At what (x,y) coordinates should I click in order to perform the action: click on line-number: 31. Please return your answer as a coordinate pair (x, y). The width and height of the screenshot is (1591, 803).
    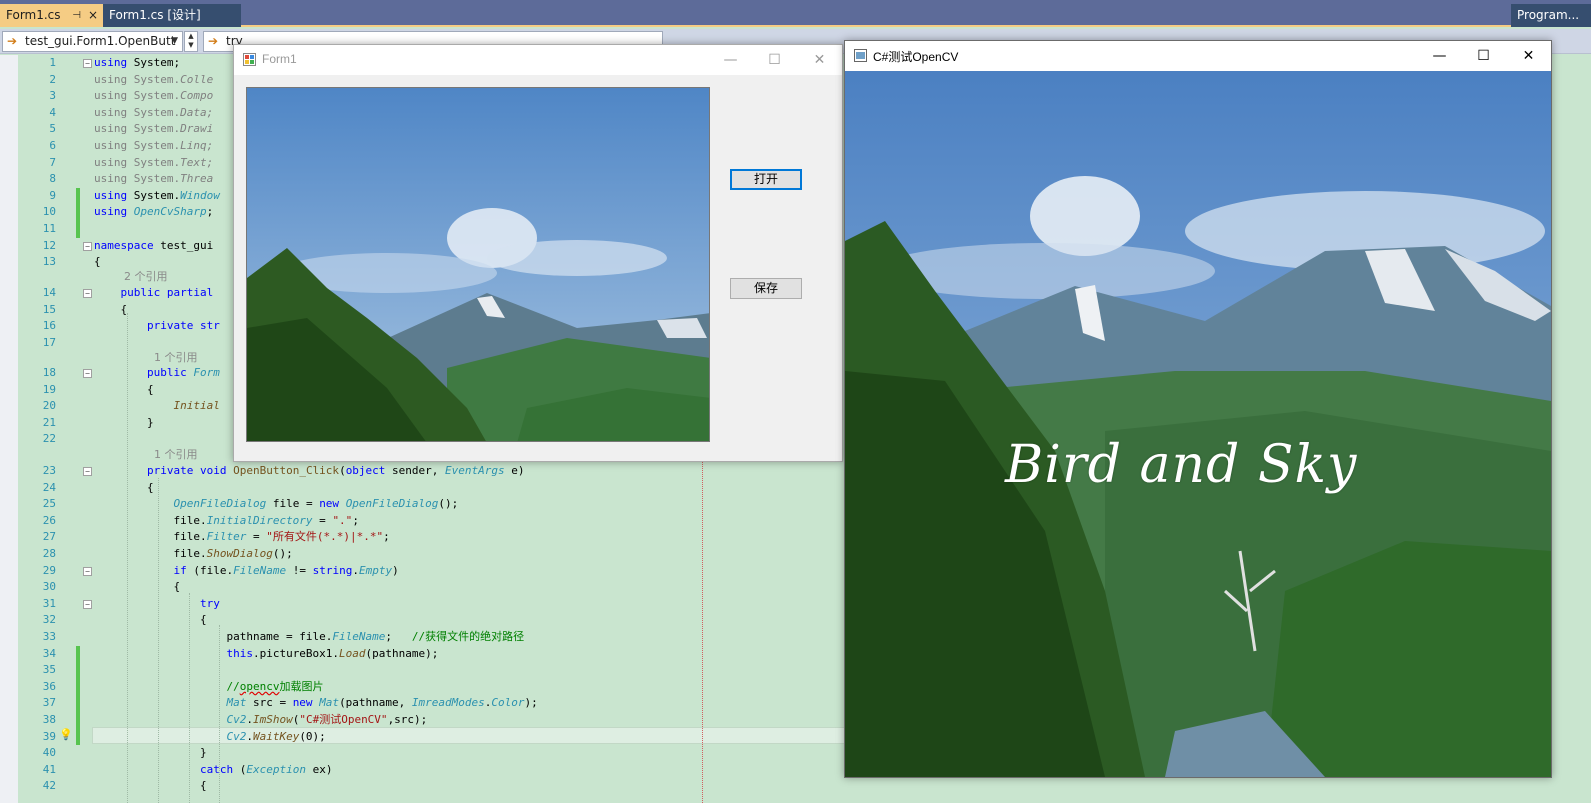
    Looking at the image, I should click on (49, 603).